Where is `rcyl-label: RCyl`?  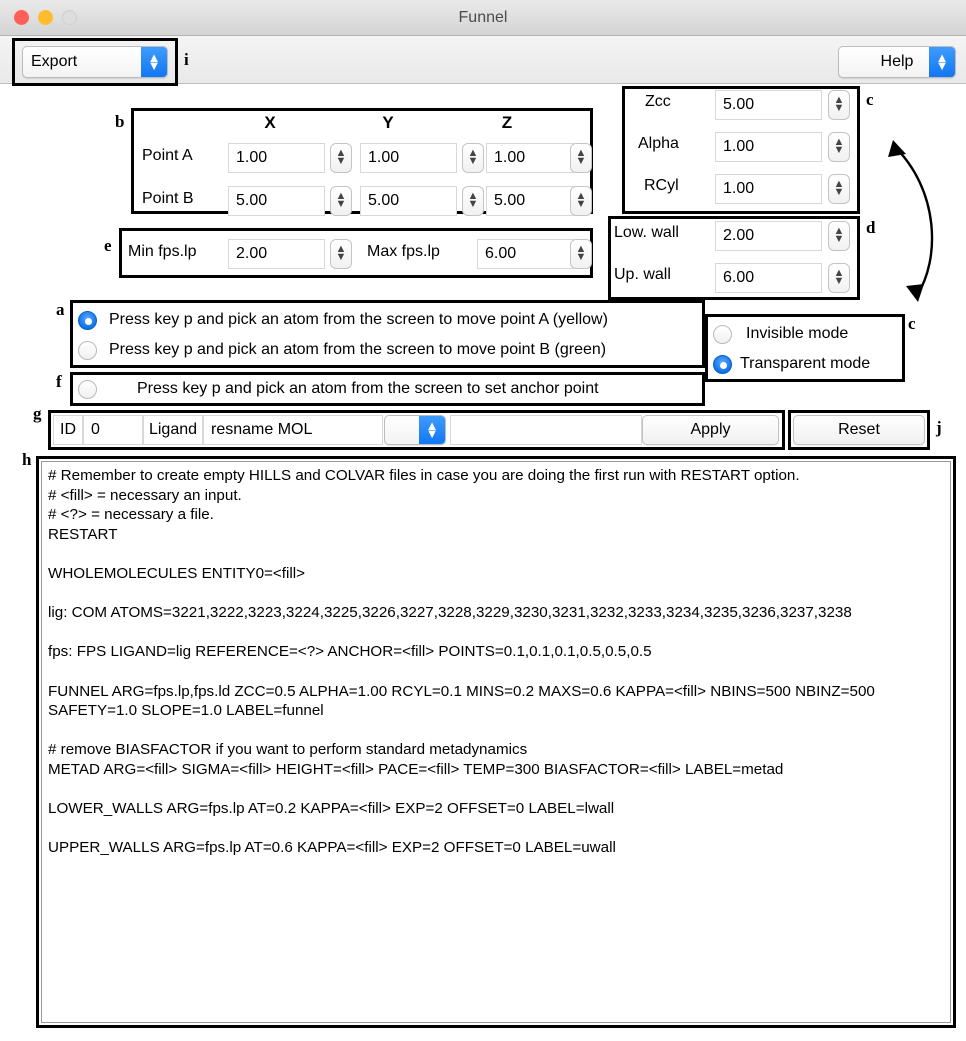
rcyl-label: RCyl is located at coordinates (661, 185).